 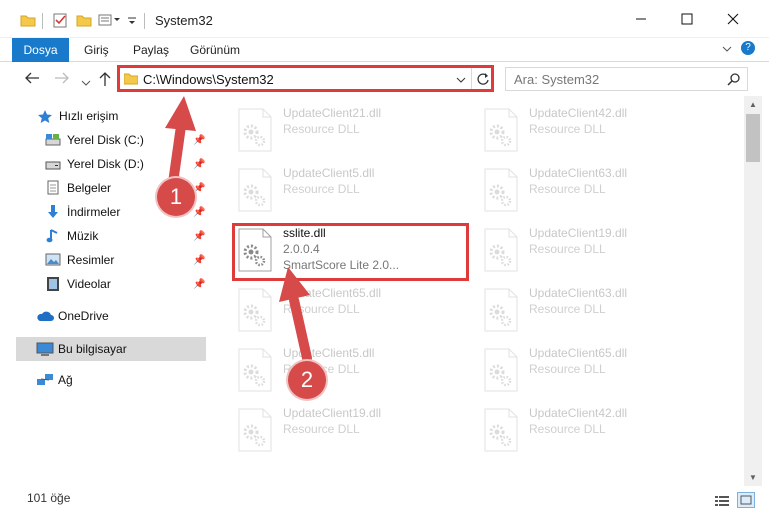 I want to click on file-item: UpdateClient5.dllResource DLL, so click(x=352, y=372).